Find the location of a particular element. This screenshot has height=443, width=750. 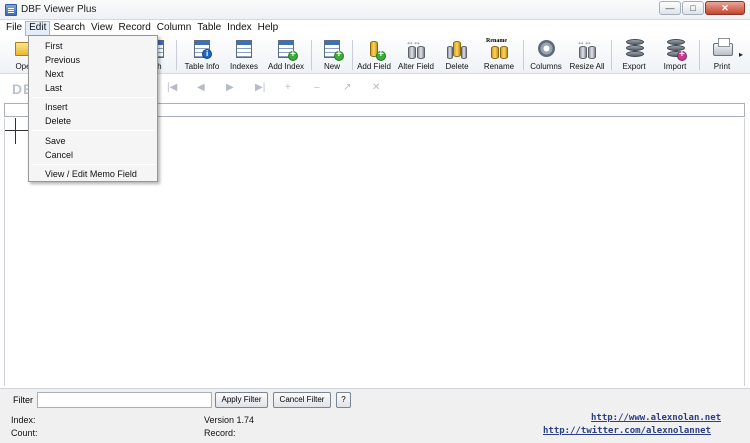

menu-edit: Edit is located at coordinates (38, 28).